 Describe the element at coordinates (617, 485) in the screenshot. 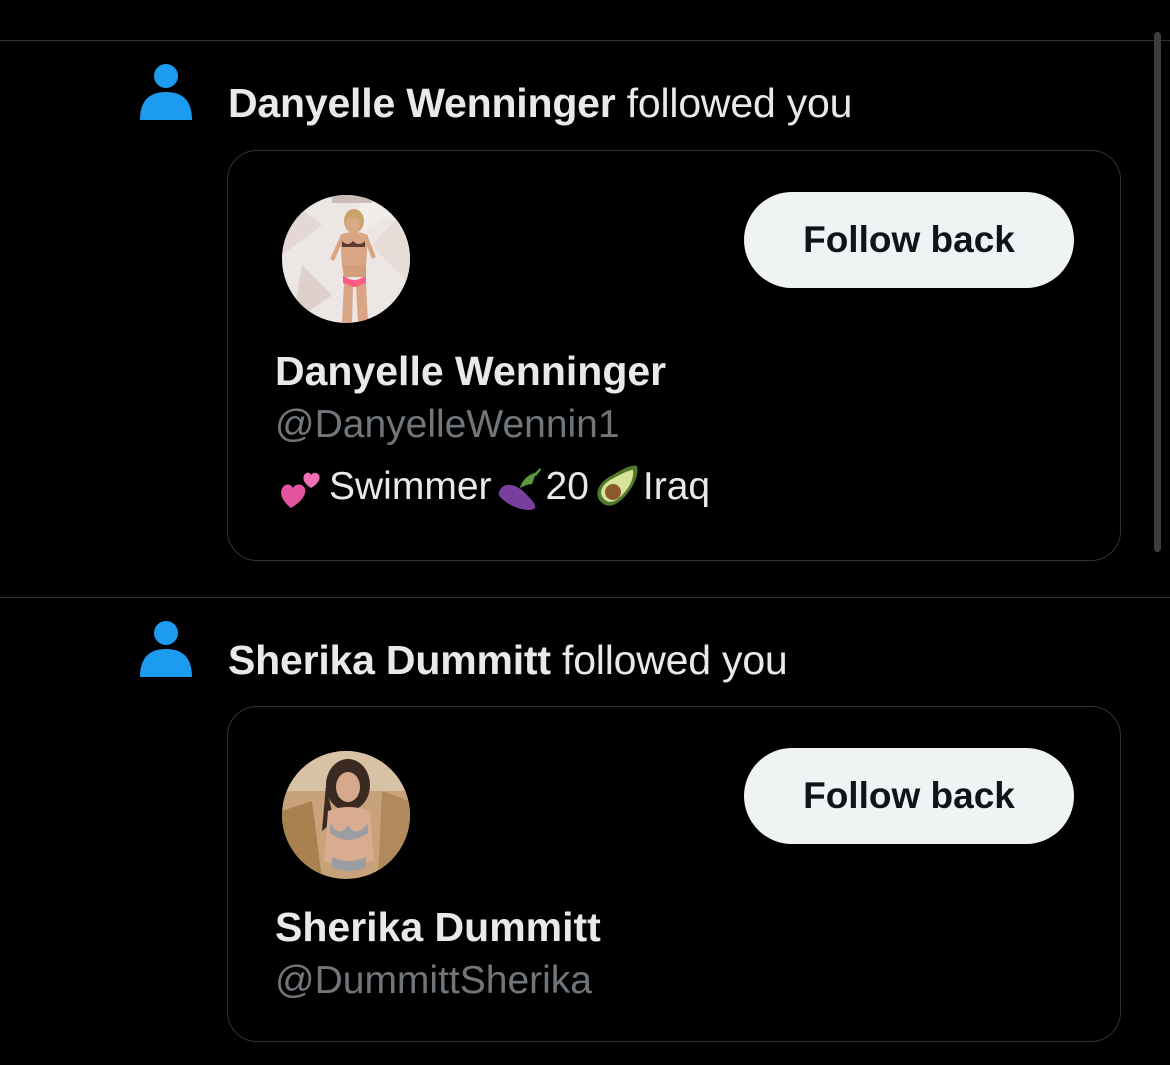

I see `avocado-icon` at that location.